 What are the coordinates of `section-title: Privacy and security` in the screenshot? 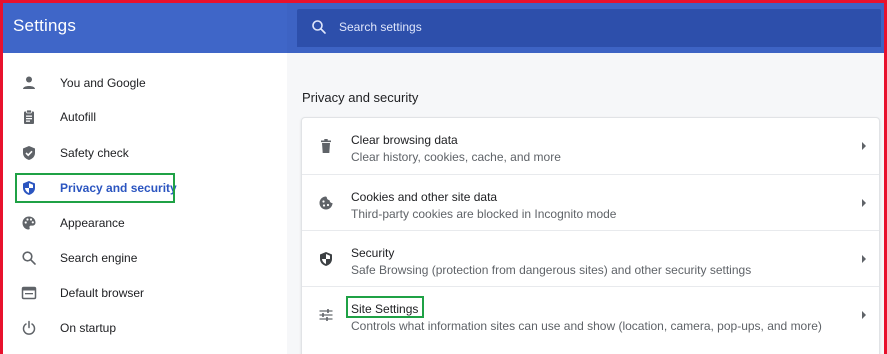 It's located at (360, 97).